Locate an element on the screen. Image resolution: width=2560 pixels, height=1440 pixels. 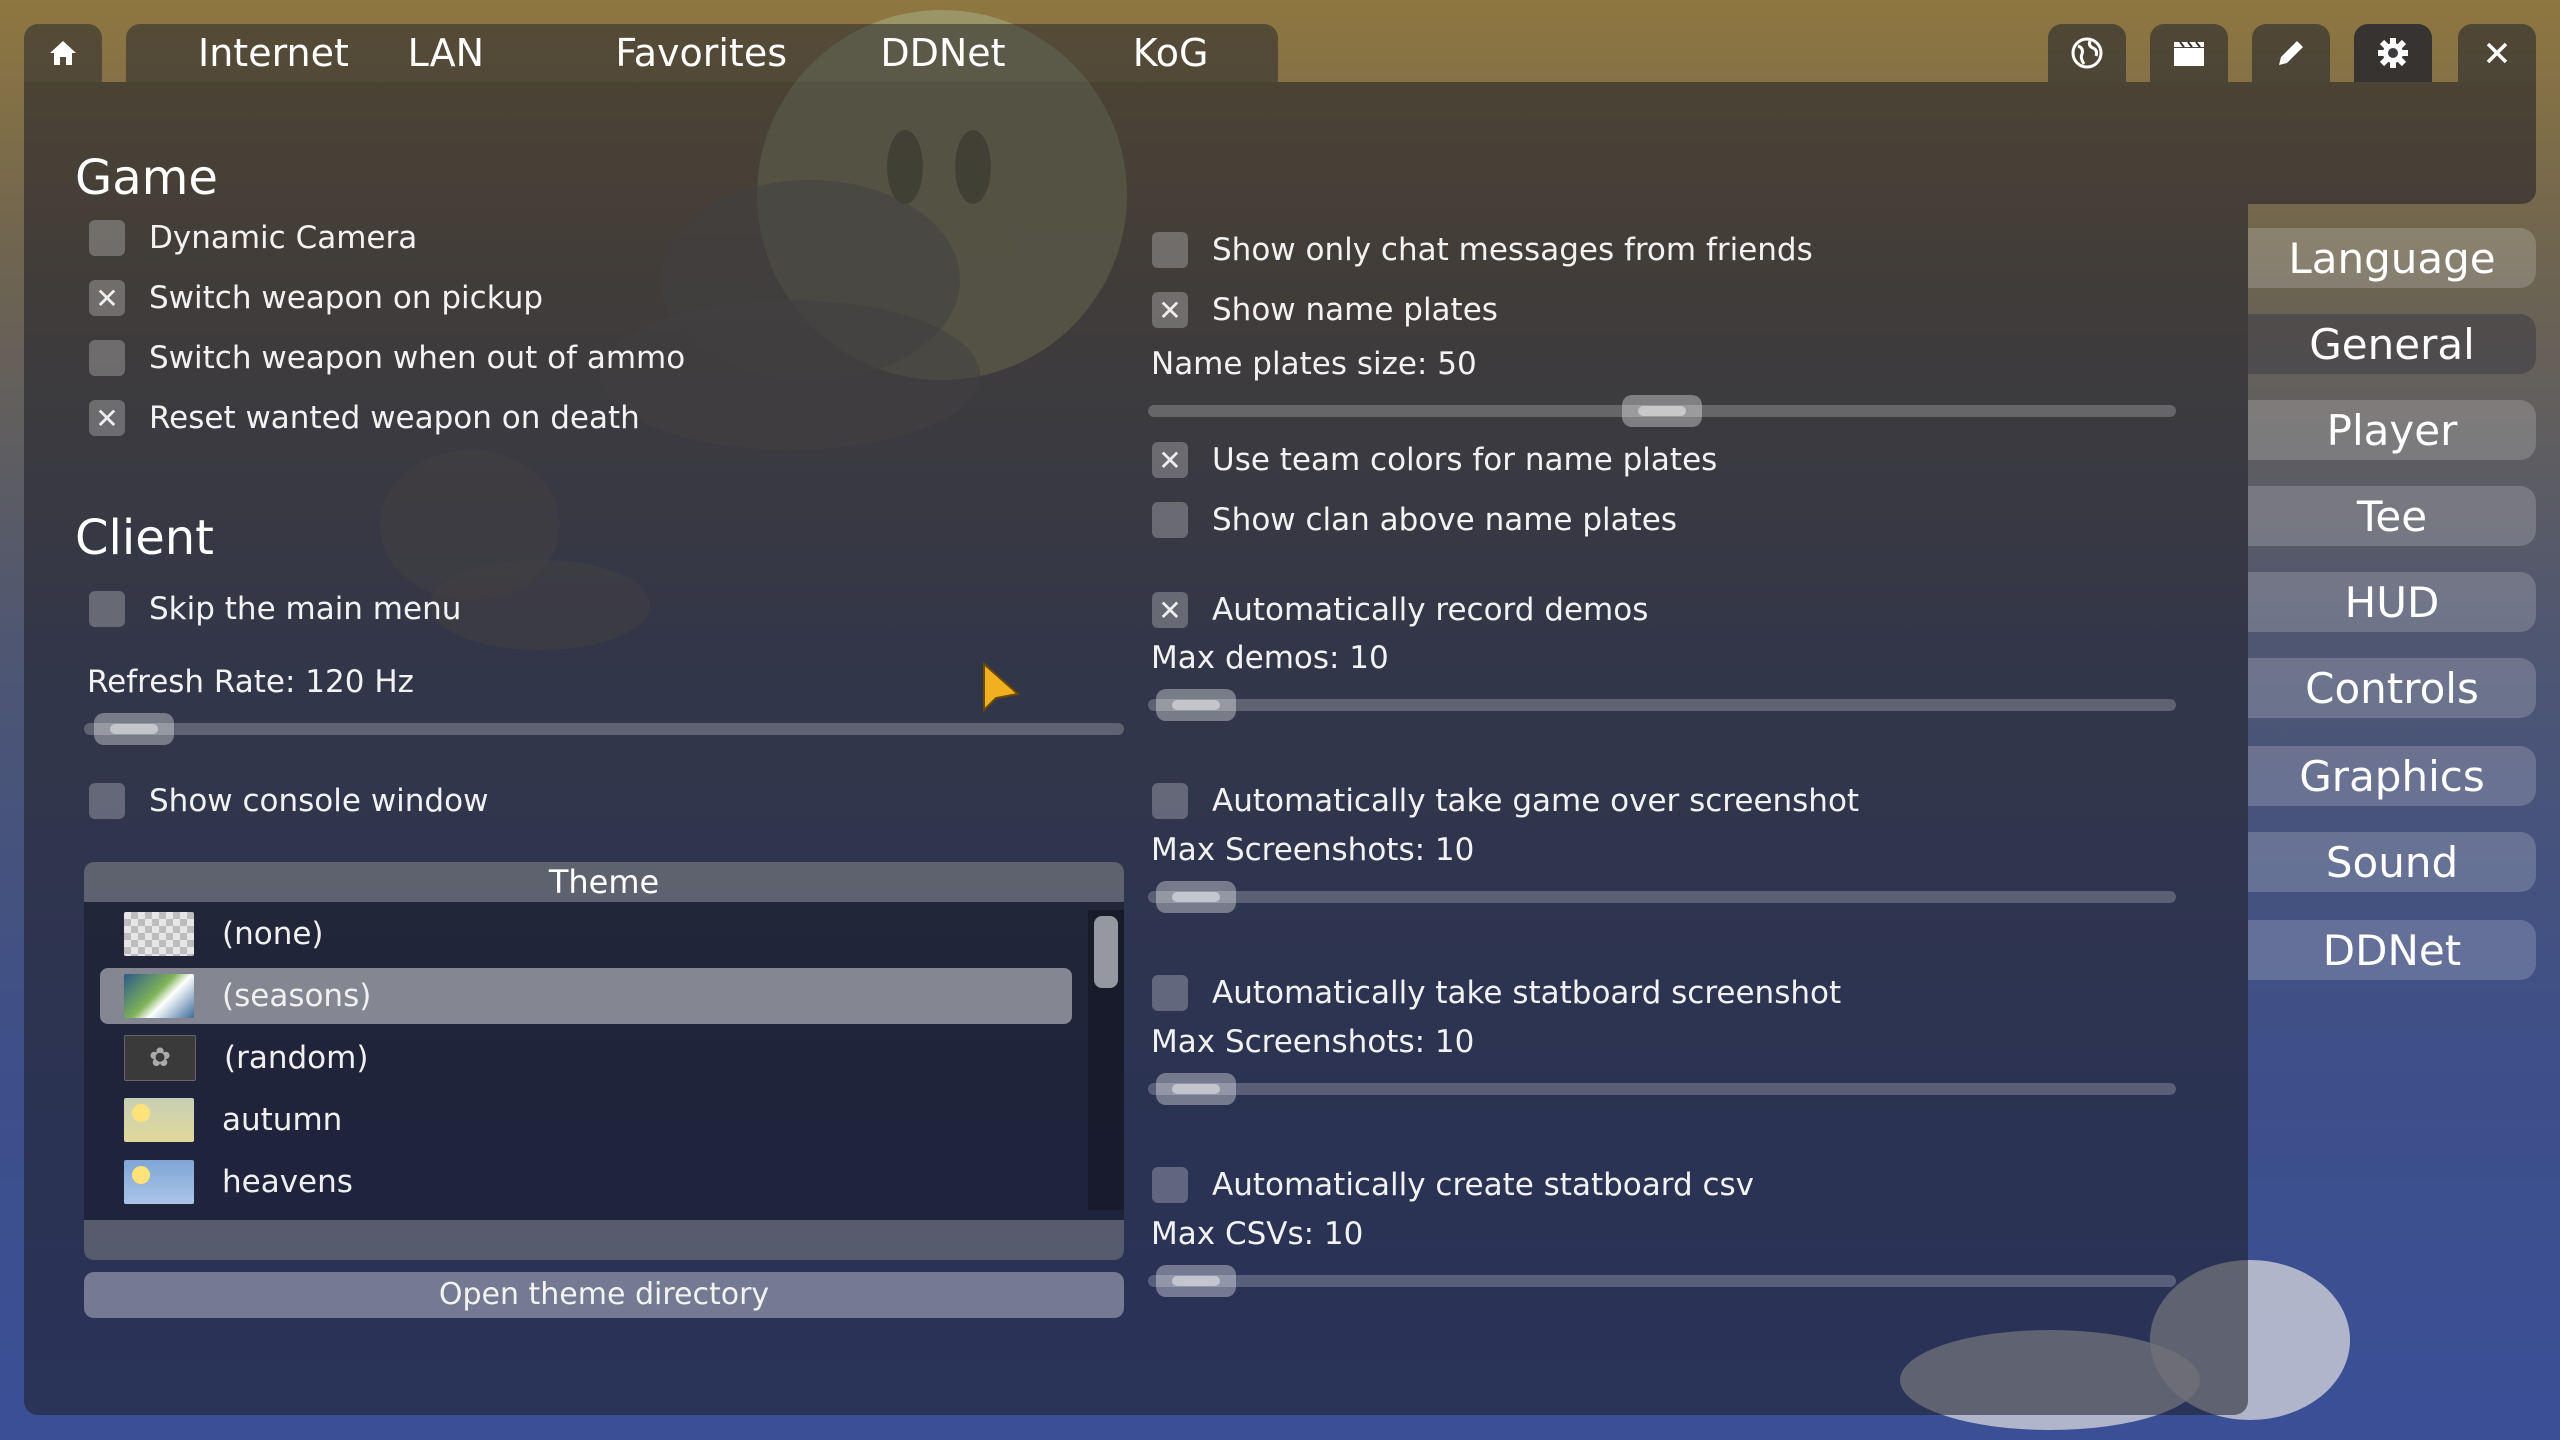
theme-item-autumn: autumn is located at coordinates (586, 1120).